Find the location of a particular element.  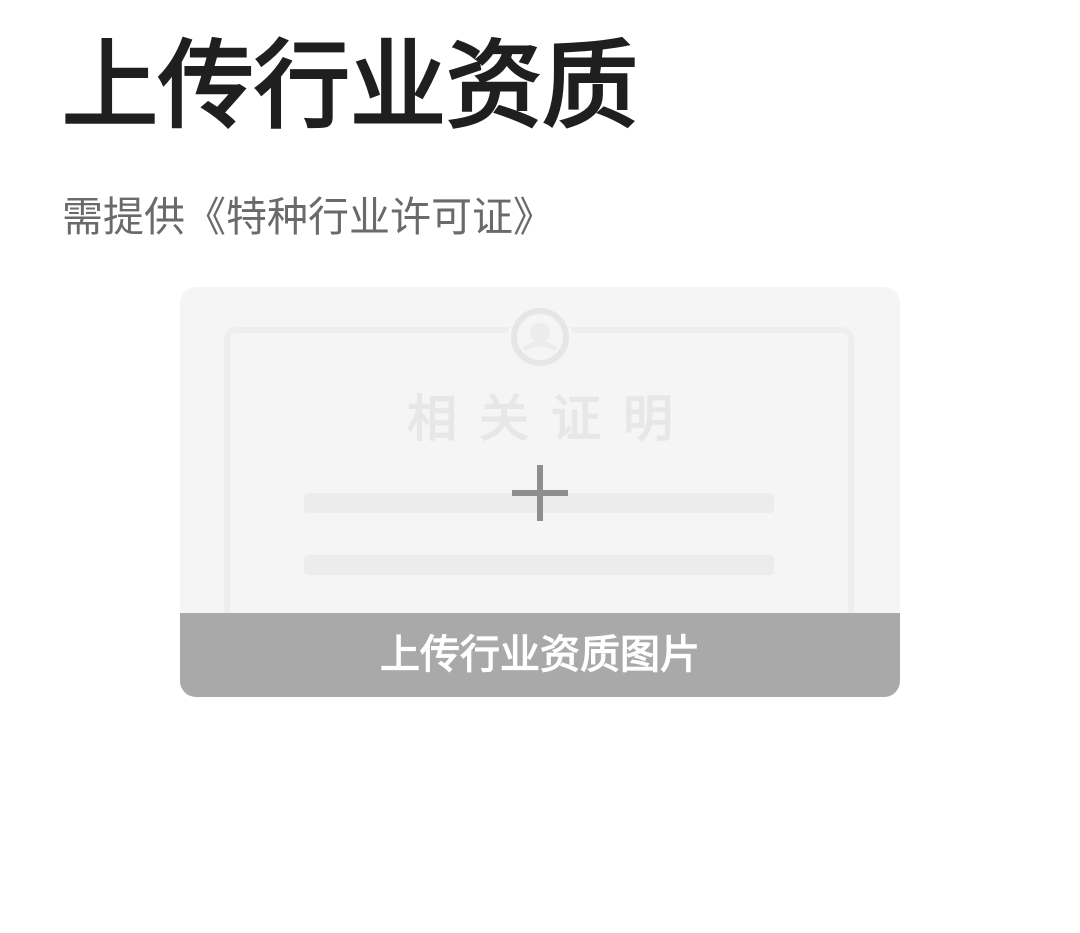

plus-icon is located at coordinates (540, 493).